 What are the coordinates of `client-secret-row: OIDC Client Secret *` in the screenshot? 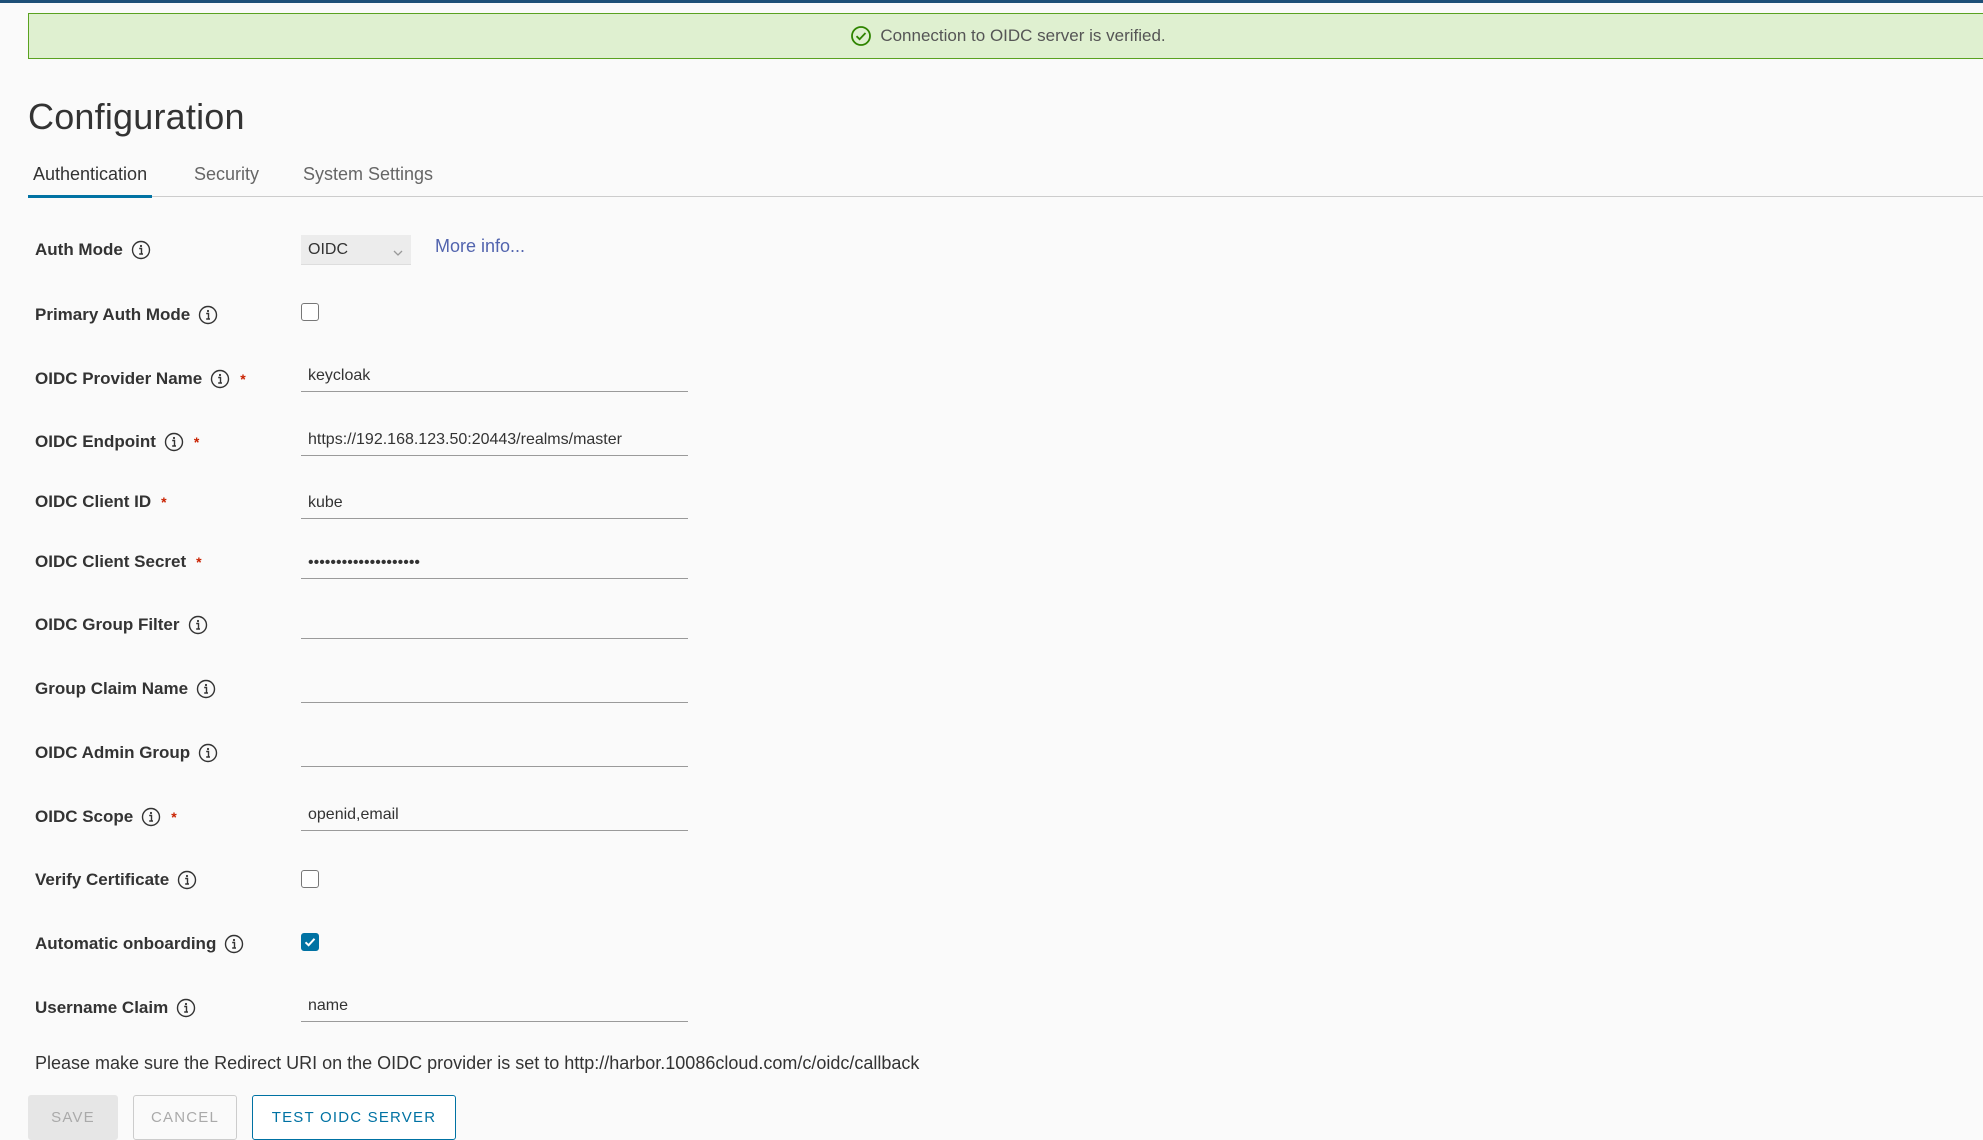 It's located at (118, 562).